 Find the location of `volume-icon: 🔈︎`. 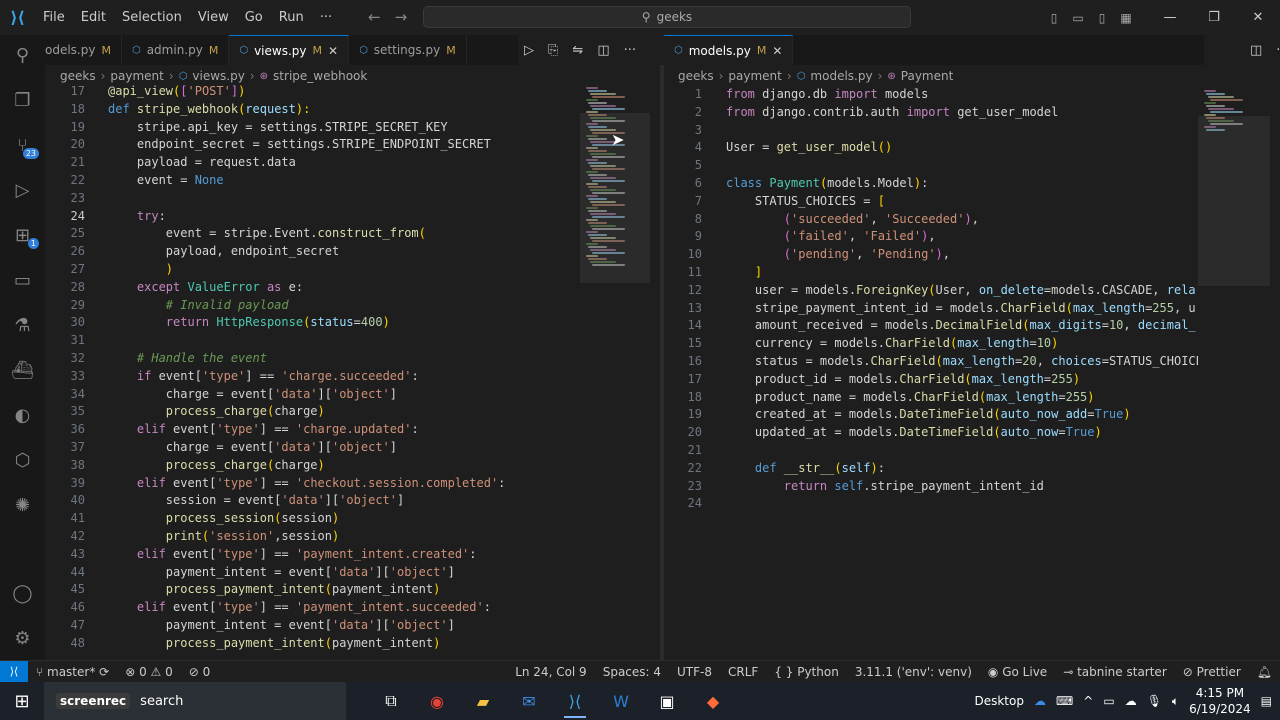

volume-icon: 🔈︎ is located at coordinates (1175, 701).